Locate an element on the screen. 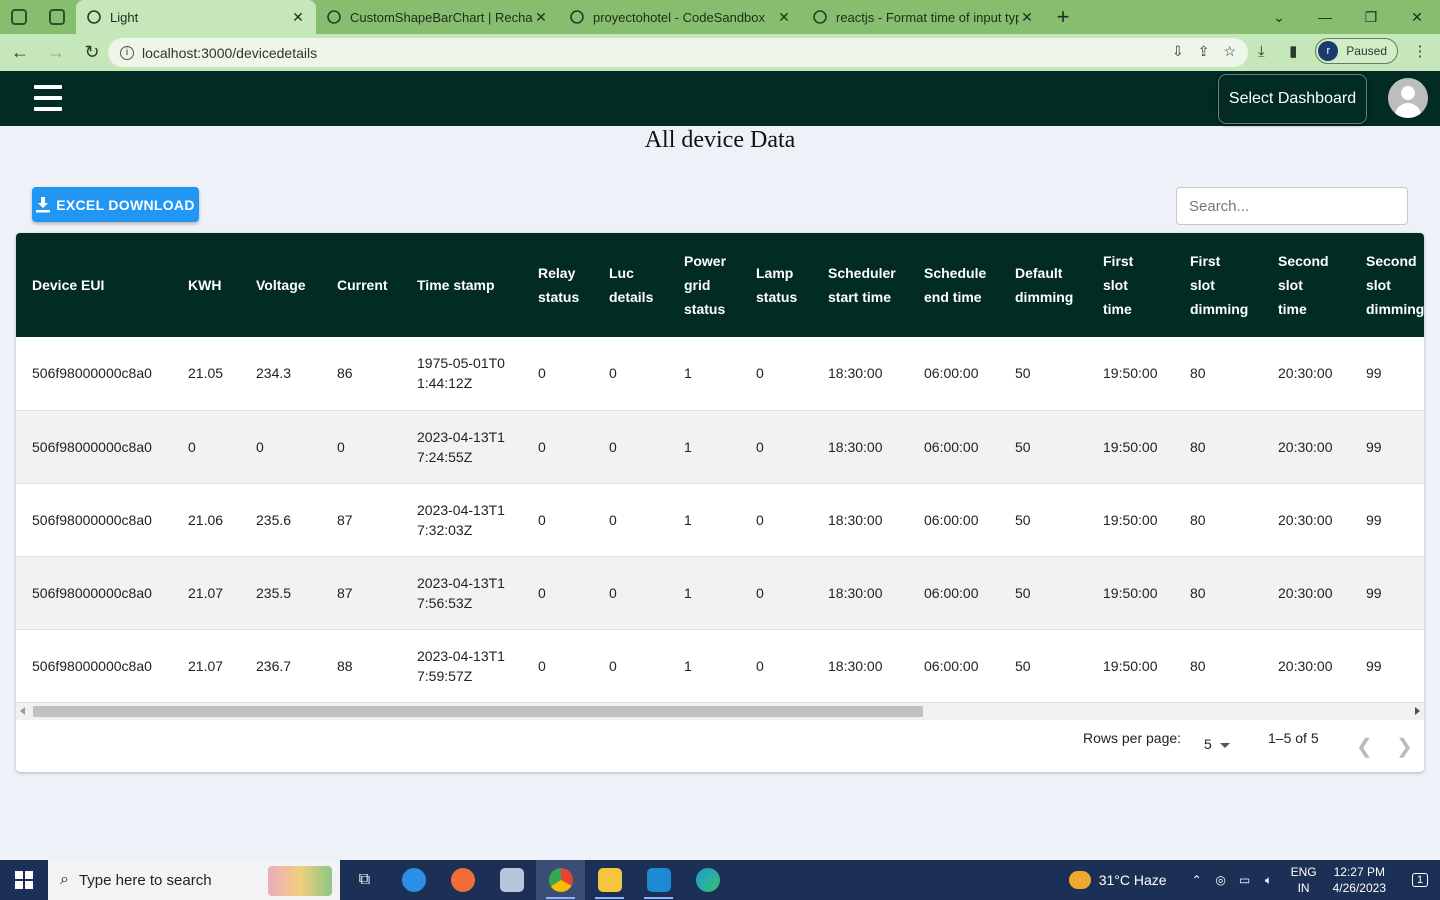 This screenshot has height=900, width=1440. user-avatar is located at coordinates (1408, 98).